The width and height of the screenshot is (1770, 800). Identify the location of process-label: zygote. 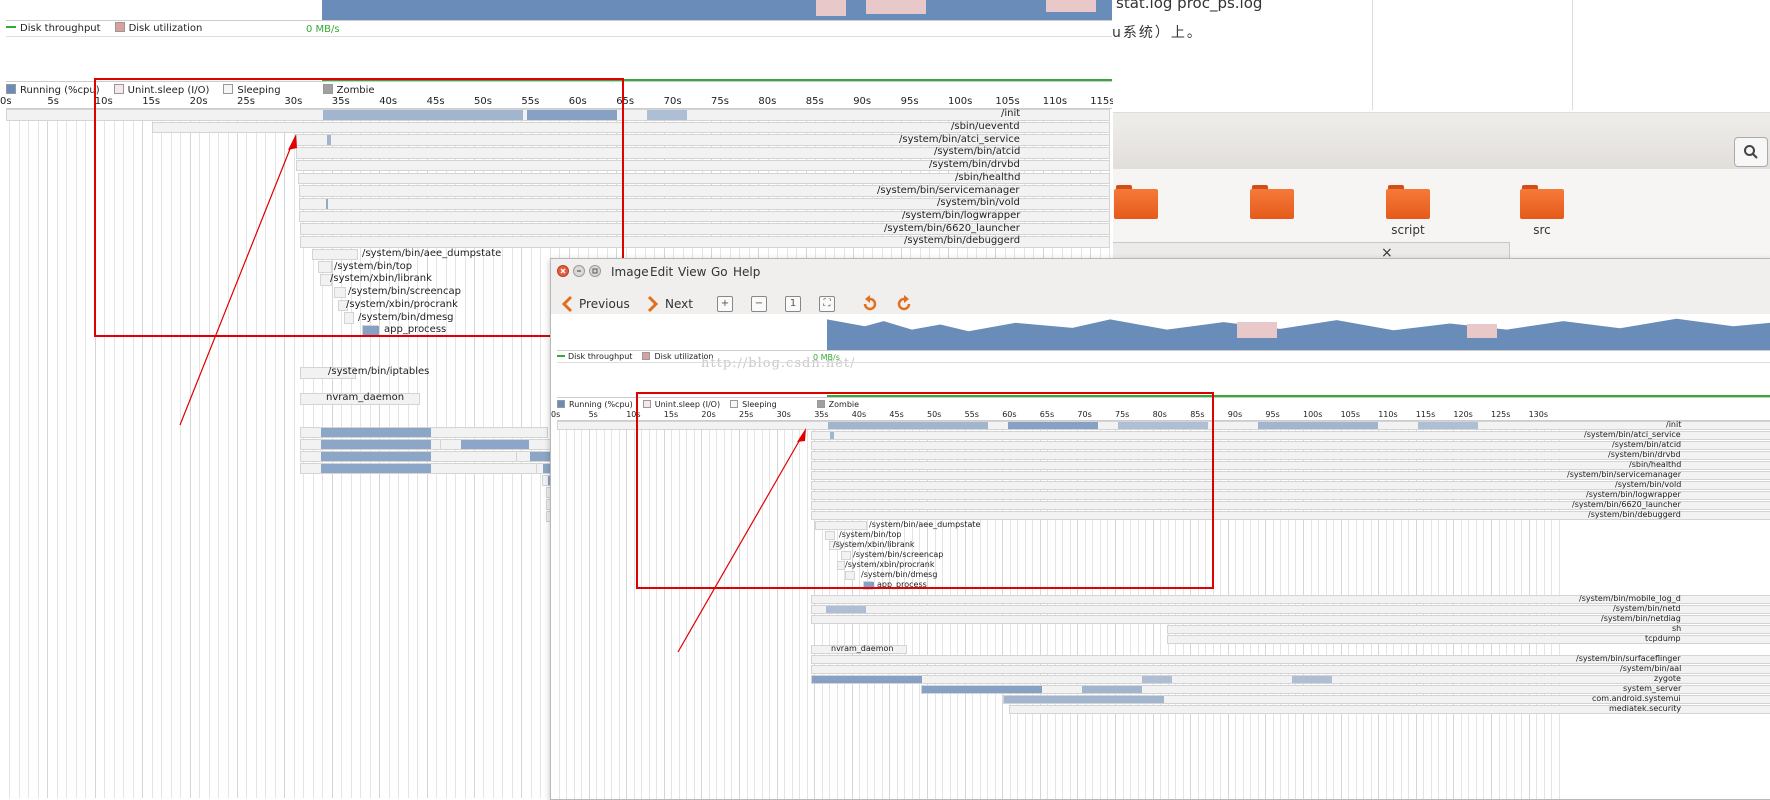
(1667, 678).